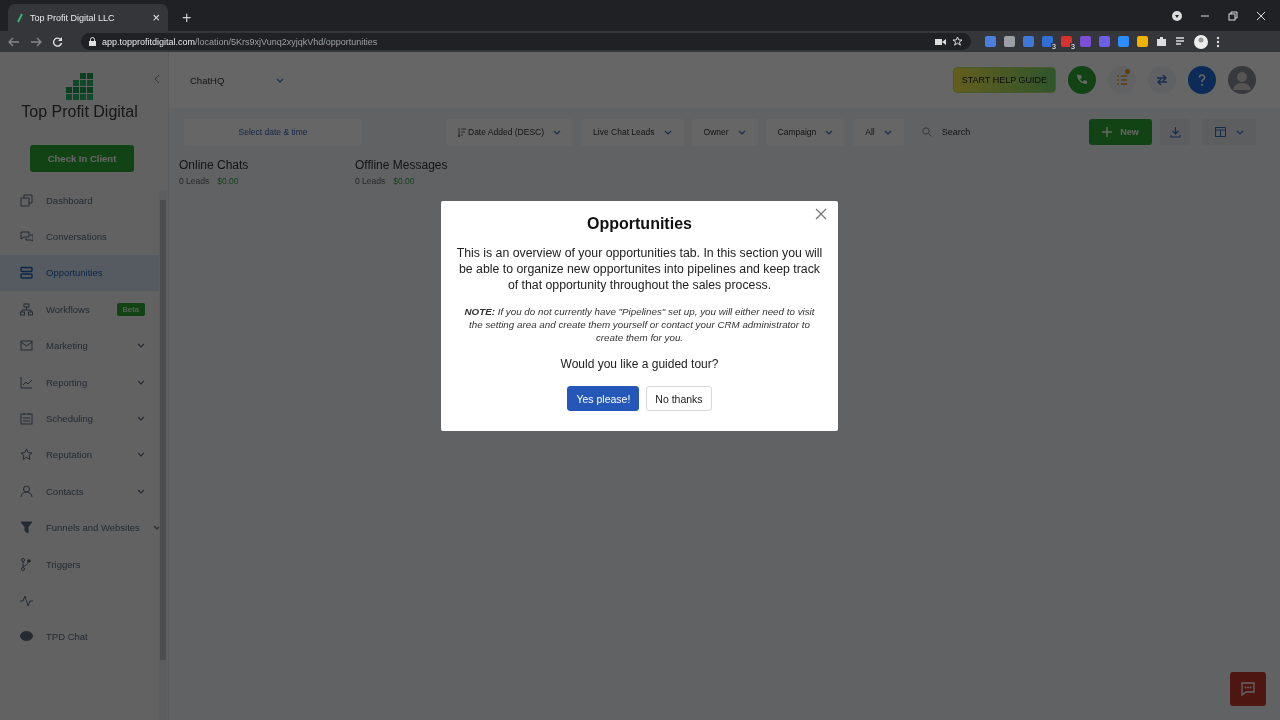 This screenshot has height=720, width=1280. What do you see at coordinates (20, 17) in the screenshot?
I see `favicon-icon` at bounding box center [20, 17].